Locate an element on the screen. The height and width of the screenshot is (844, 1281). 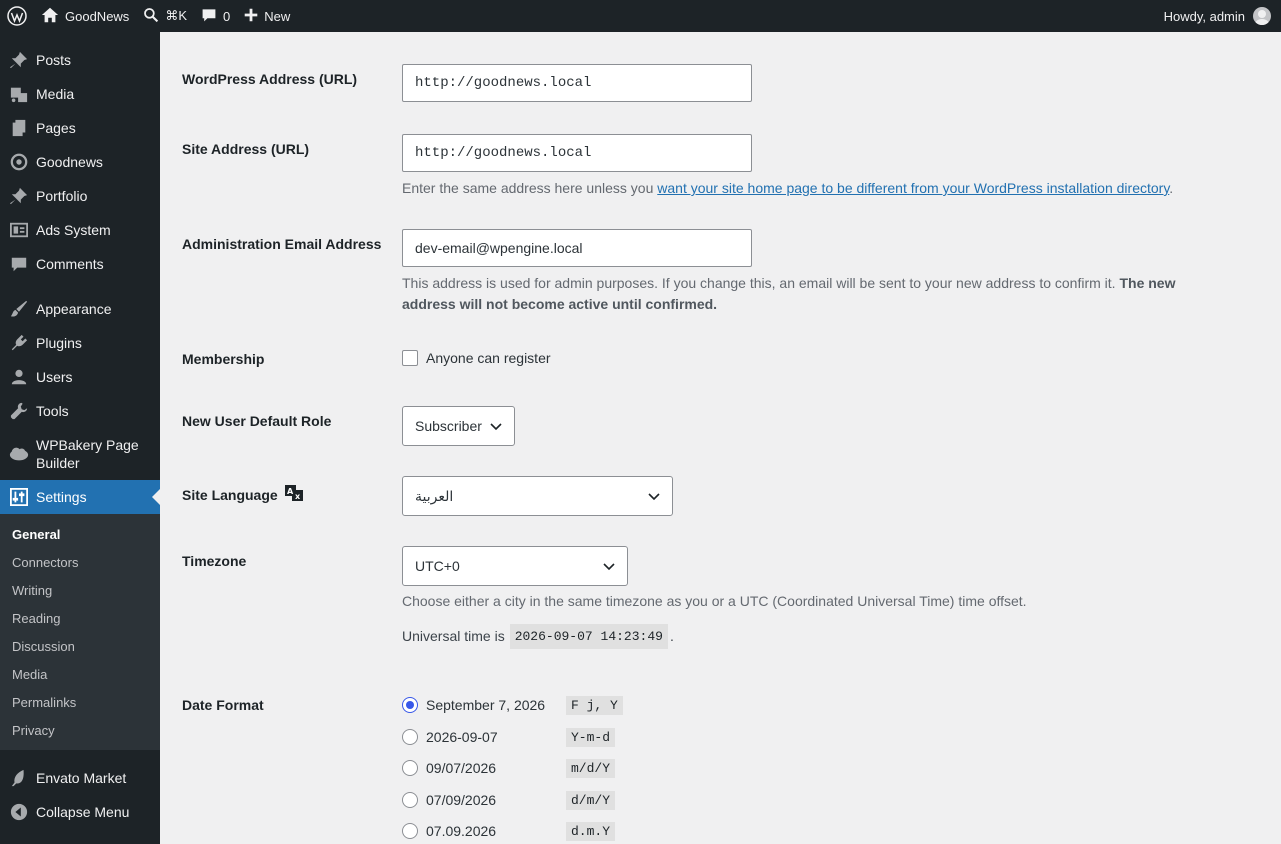
timezone-label: Timezone is located at coordinates (214, 561).